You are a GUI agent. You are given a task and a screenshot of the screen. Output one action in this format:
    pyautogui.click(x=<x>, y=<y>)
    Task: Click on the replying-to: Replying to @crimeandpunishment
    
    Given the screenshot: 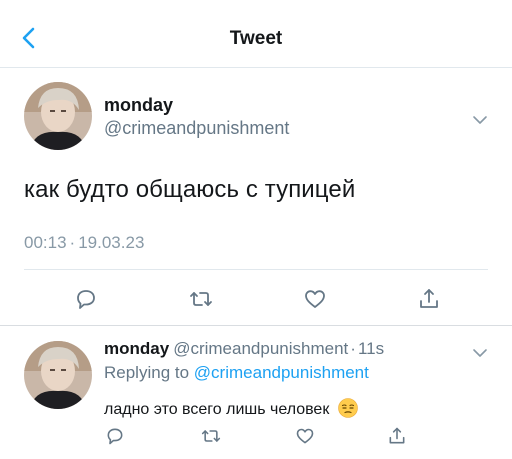 What is the action you would take?
    pyautogui.click(x=236, y=373)
    